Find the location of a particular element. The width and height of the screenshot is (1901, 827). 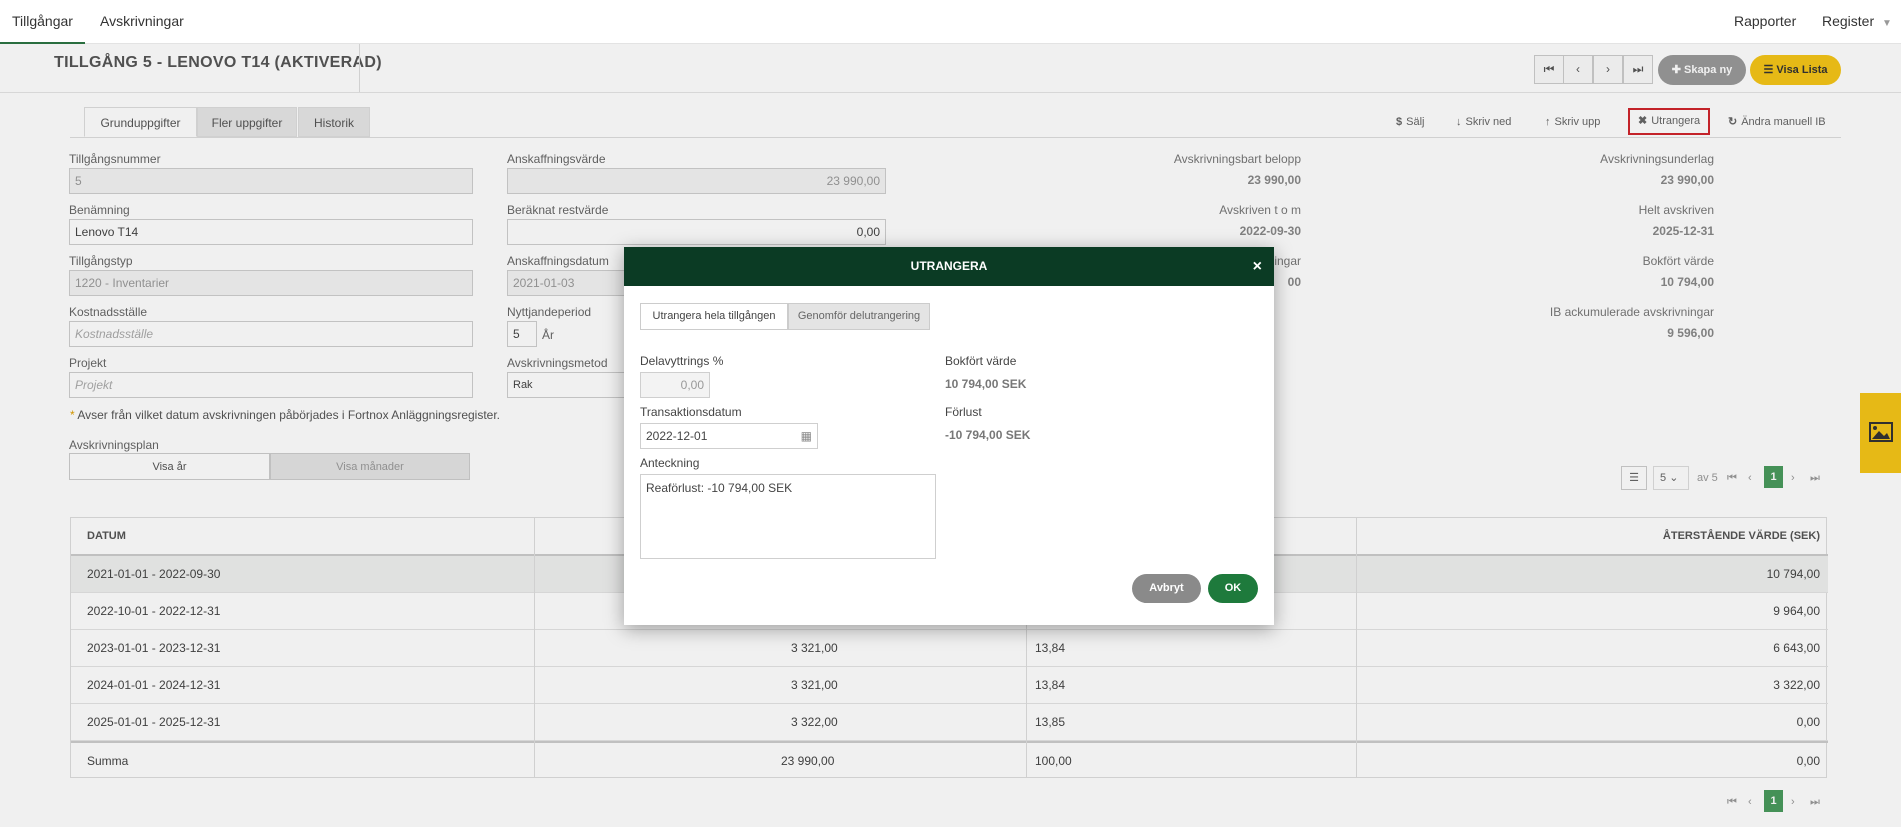

first-record-button: ⏮ is located at coordinates (1549, 69).